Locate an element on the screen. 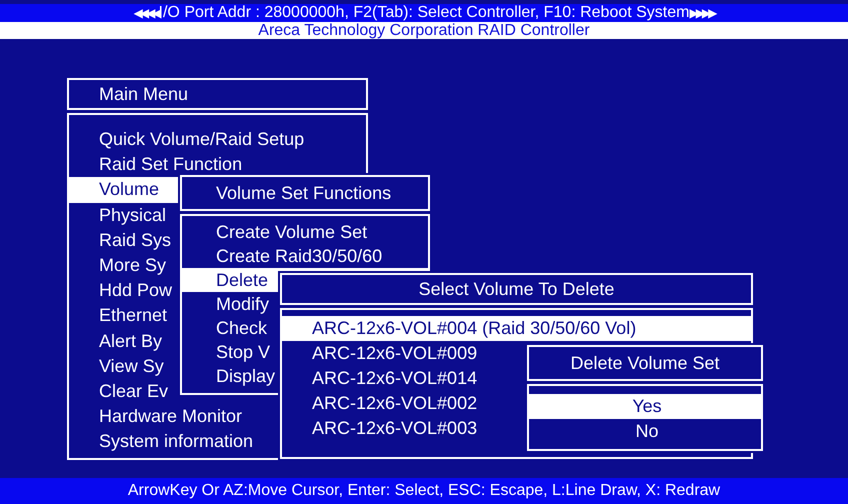 The image size is (848, 504). menu-item: ARC-12x6-VOL#004 (Raid 30/50/60 Vol) is located at coordinates (516, 328).